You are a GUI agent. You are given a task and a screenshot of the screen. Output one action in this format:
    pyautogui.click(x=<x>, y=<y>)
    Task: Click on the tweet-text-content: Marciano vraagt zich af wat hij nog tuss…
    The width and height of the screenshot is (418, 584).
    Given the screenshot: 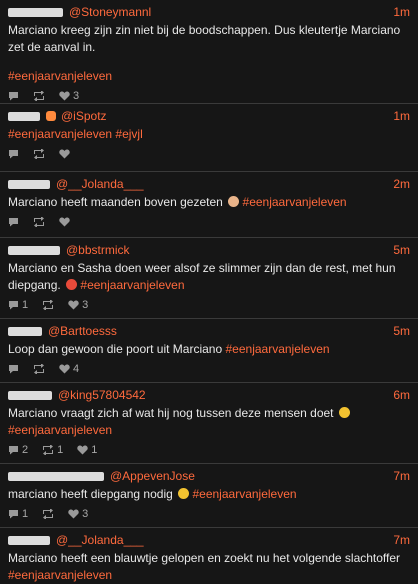 What is the action you would take?
    pyautogui.click(x=171, y=413)
    